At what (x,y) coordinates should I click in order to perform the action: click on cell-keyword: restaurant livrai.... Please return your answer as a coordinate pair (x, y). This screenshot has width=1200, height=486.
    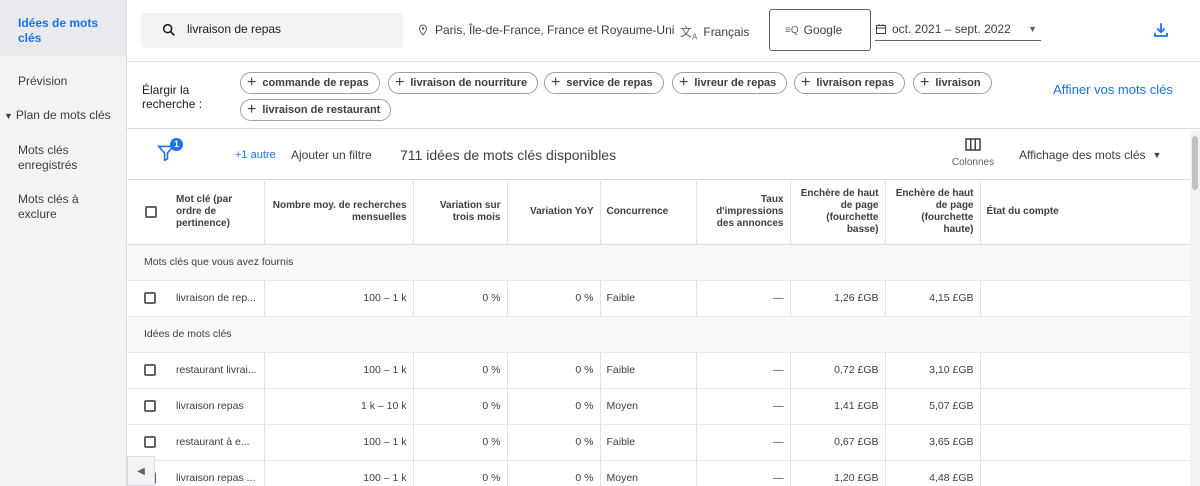
    Looking at the image, I should click on (214, 370).